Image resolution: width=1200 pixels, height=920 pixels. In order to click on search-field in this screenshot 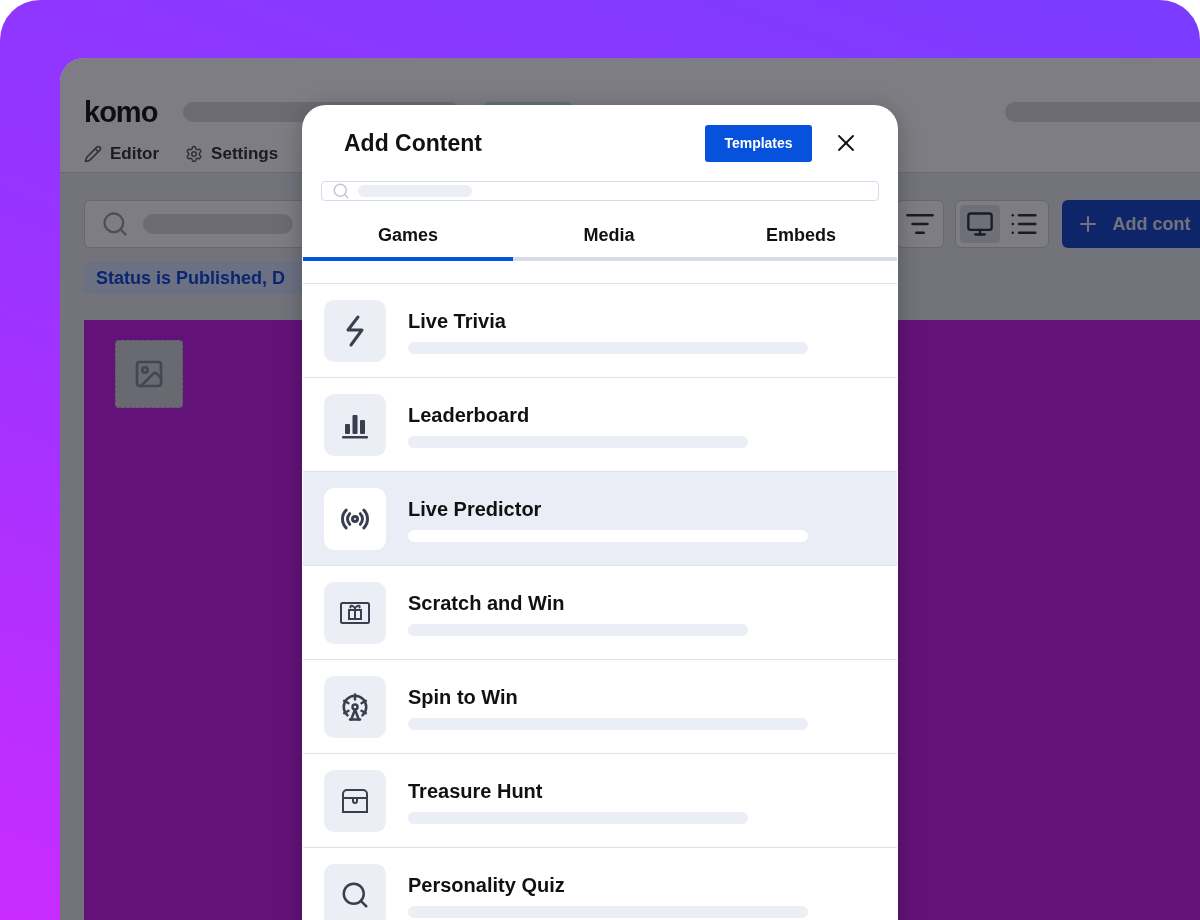, I will do `click(600, 191)`.